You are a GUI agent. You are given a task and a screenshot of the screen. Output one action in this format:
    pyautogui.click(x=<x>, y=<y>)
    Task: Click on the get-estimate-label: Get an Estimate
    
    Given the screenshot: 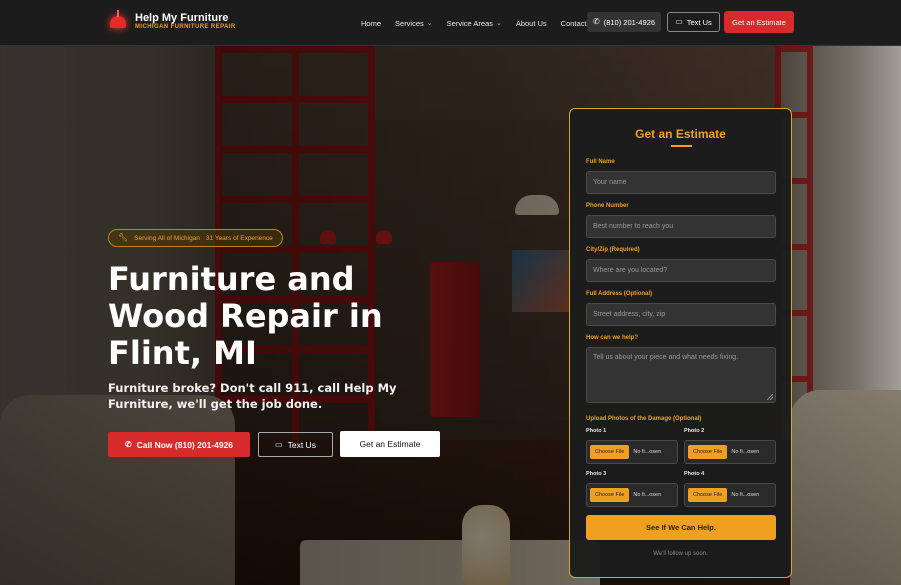 What is the action you would take?
    pyautogui.click(x=390, y=444)
    